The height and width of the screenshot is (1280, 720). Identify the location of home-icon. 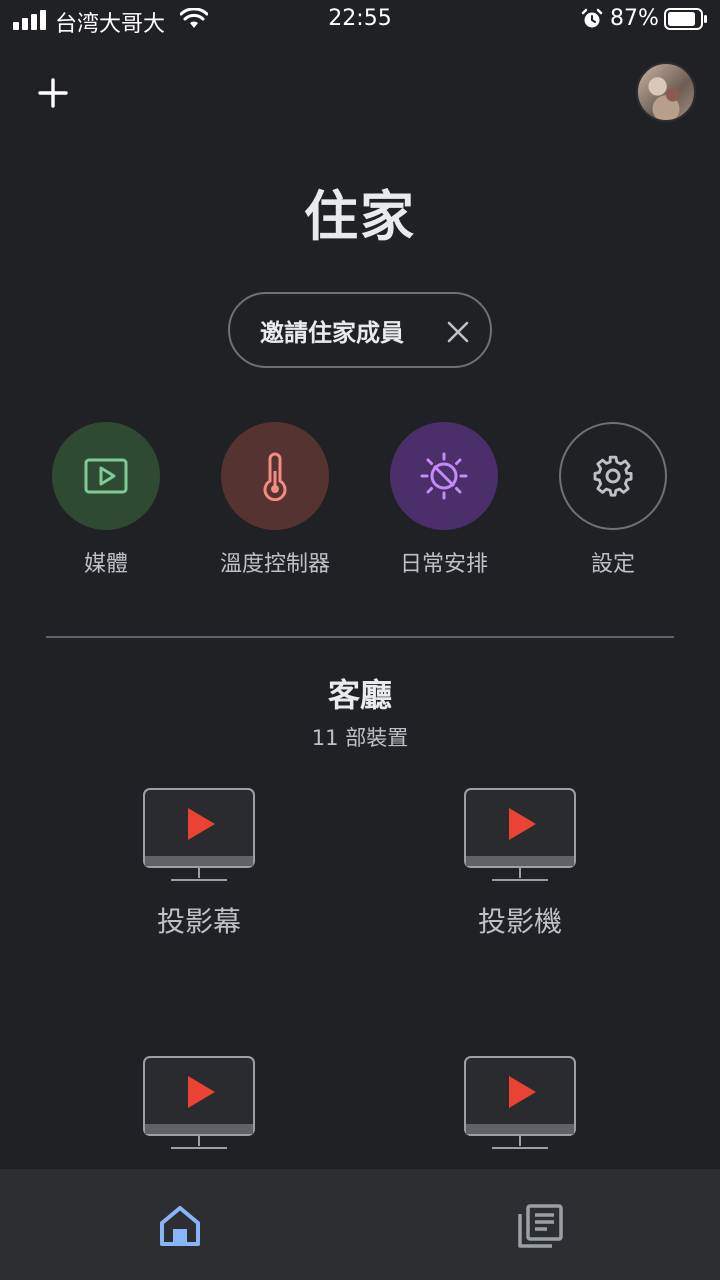
(180, 1226).